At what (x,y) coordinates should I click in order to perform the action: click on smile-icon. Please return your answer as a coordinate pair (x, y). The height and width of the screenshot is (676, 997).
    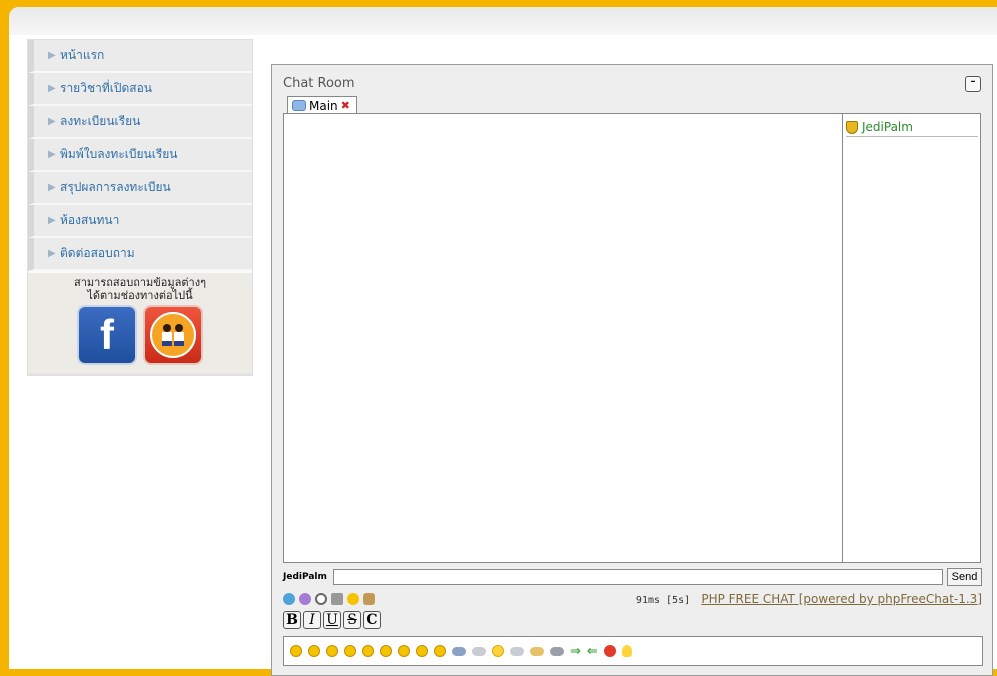
    Looking at the image, I should click on (296, 651).